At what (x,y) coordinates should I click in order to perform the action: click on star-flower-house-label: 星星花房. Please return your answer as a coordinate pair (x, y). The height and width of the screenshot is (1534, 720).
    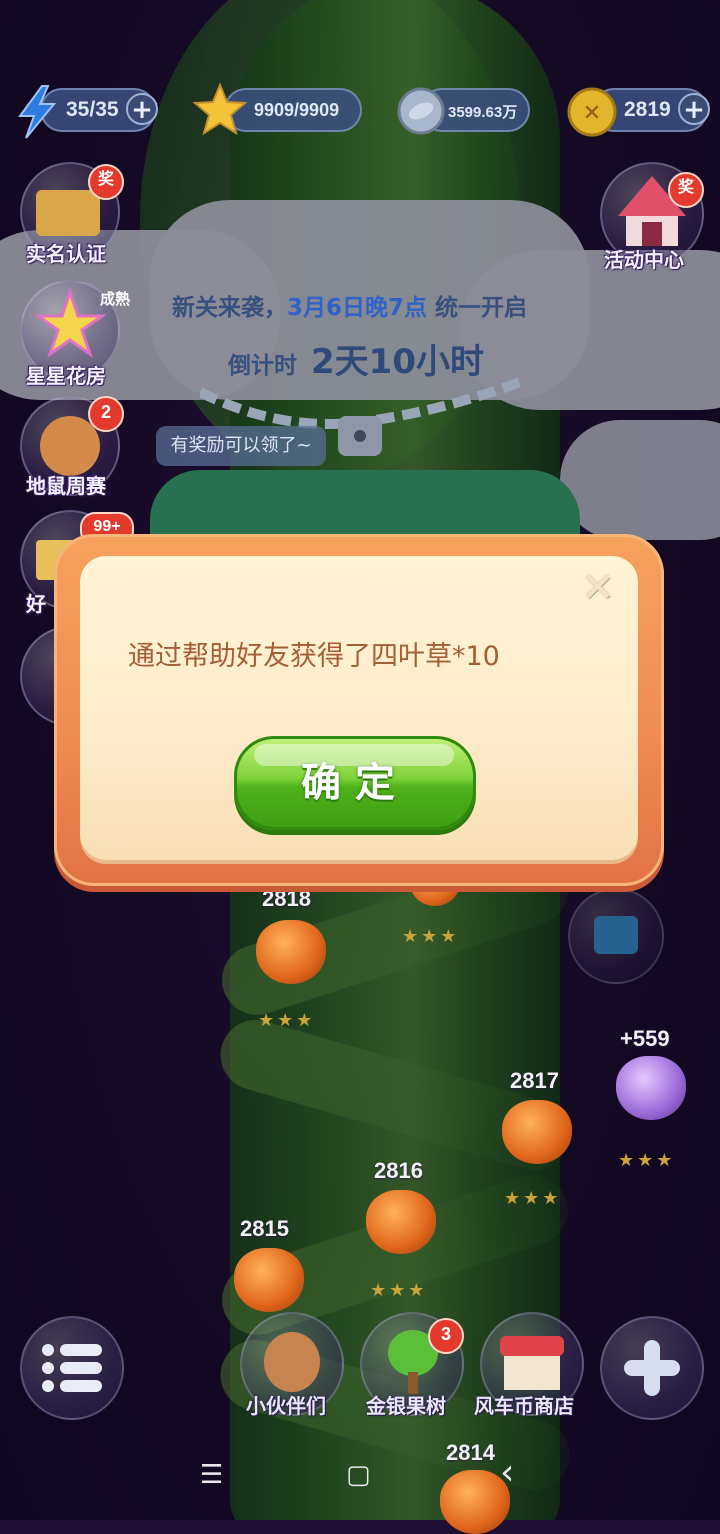
    Looking at the image, I should click on (66, 376).